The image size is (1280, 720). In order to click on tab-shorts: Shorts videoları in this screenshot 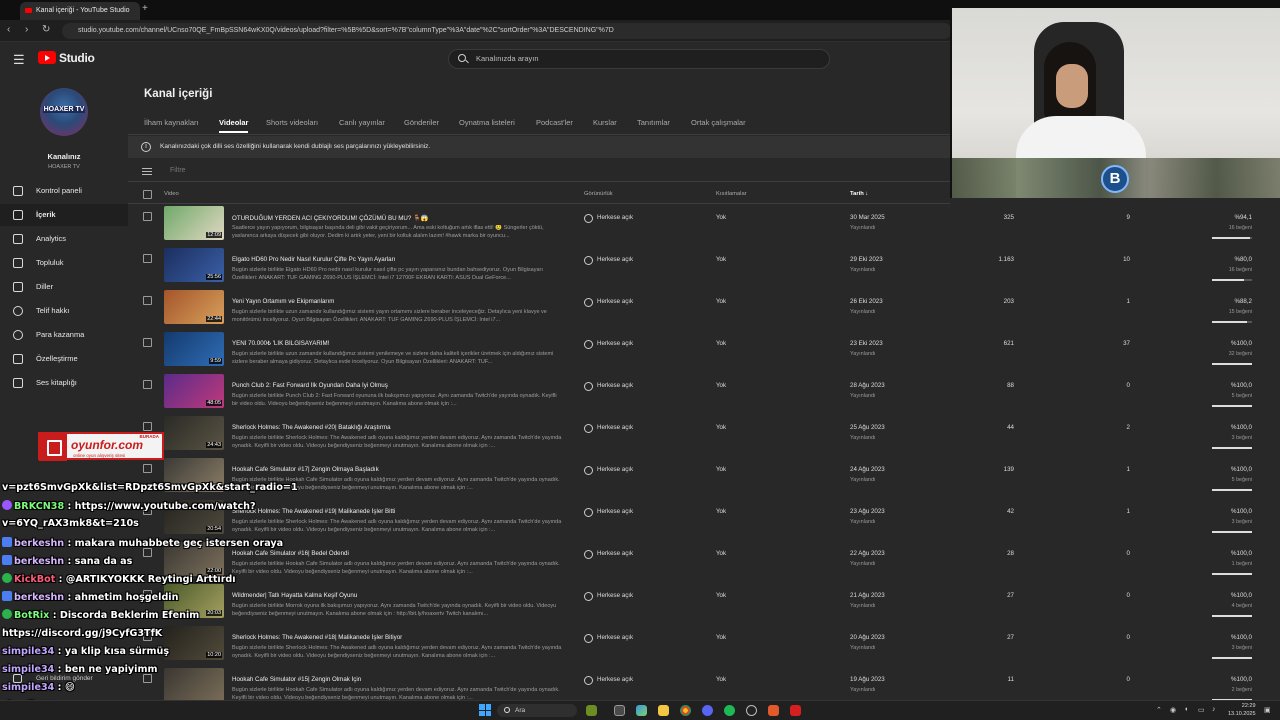, I will do `click(292, 122)`.